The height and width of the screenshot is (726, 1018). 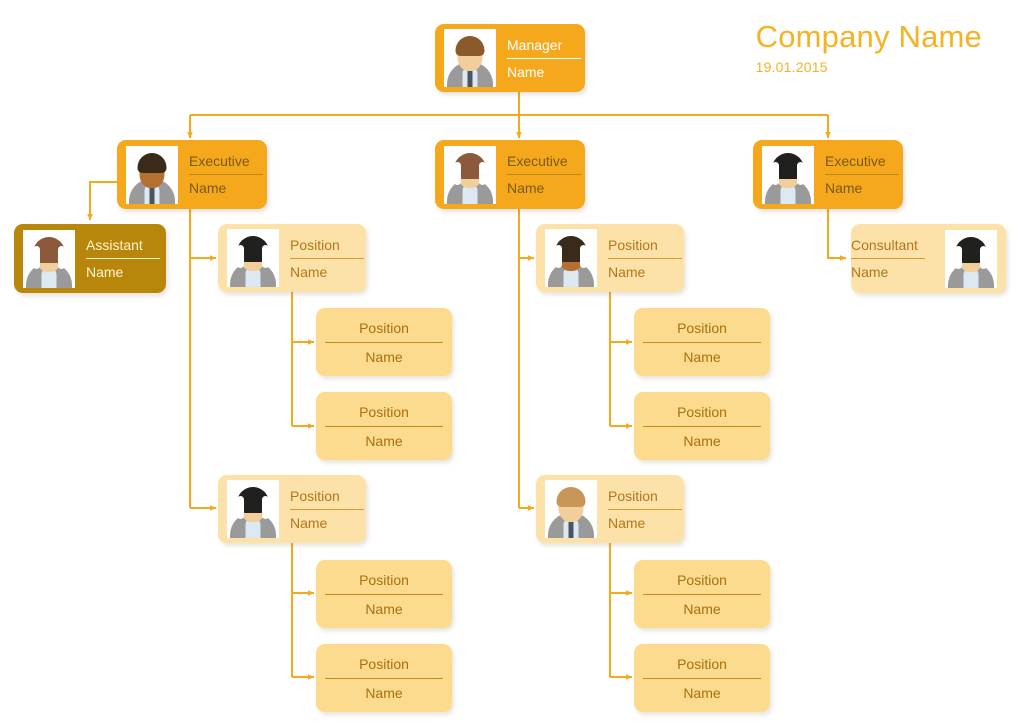 What do you see at coordinates (702, 411) in the screenshot?
I see `leaf-middle-2-role: Position` at bounding box center [702, 411].